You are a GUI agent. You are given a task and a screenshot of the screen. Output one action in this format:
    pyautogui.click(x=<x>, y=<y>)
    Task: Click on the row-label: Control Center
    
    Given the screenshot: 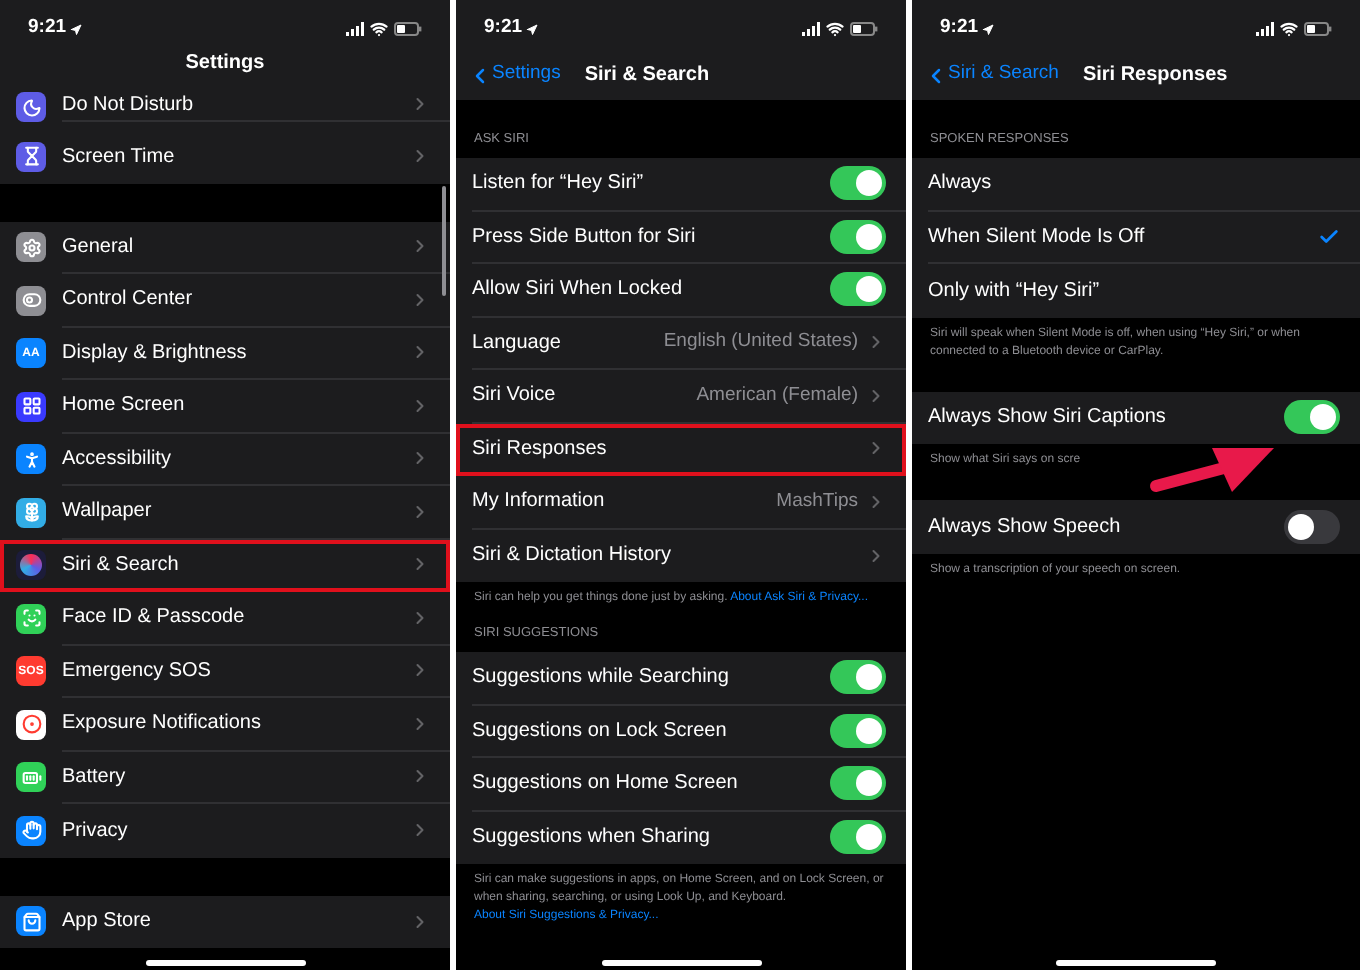 What is the action you would take?
    pyautogui.click(x=128, y=300)
    